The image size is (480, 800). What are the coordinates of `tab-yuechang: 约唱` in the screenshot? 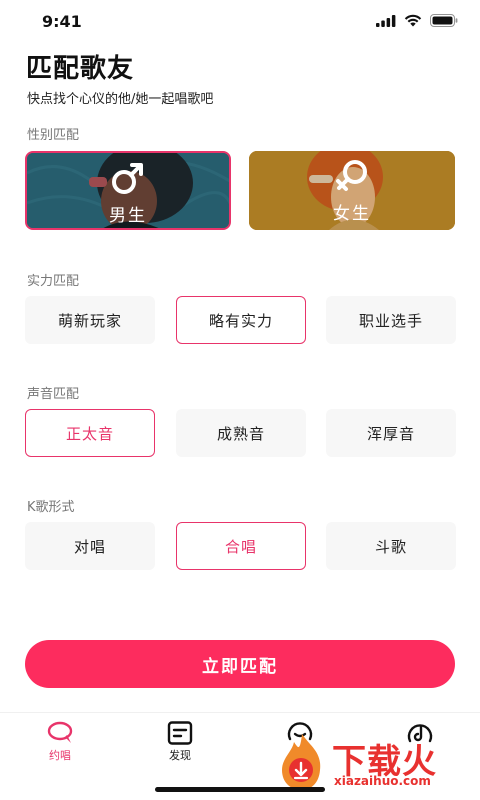 It's located at (60, 742).